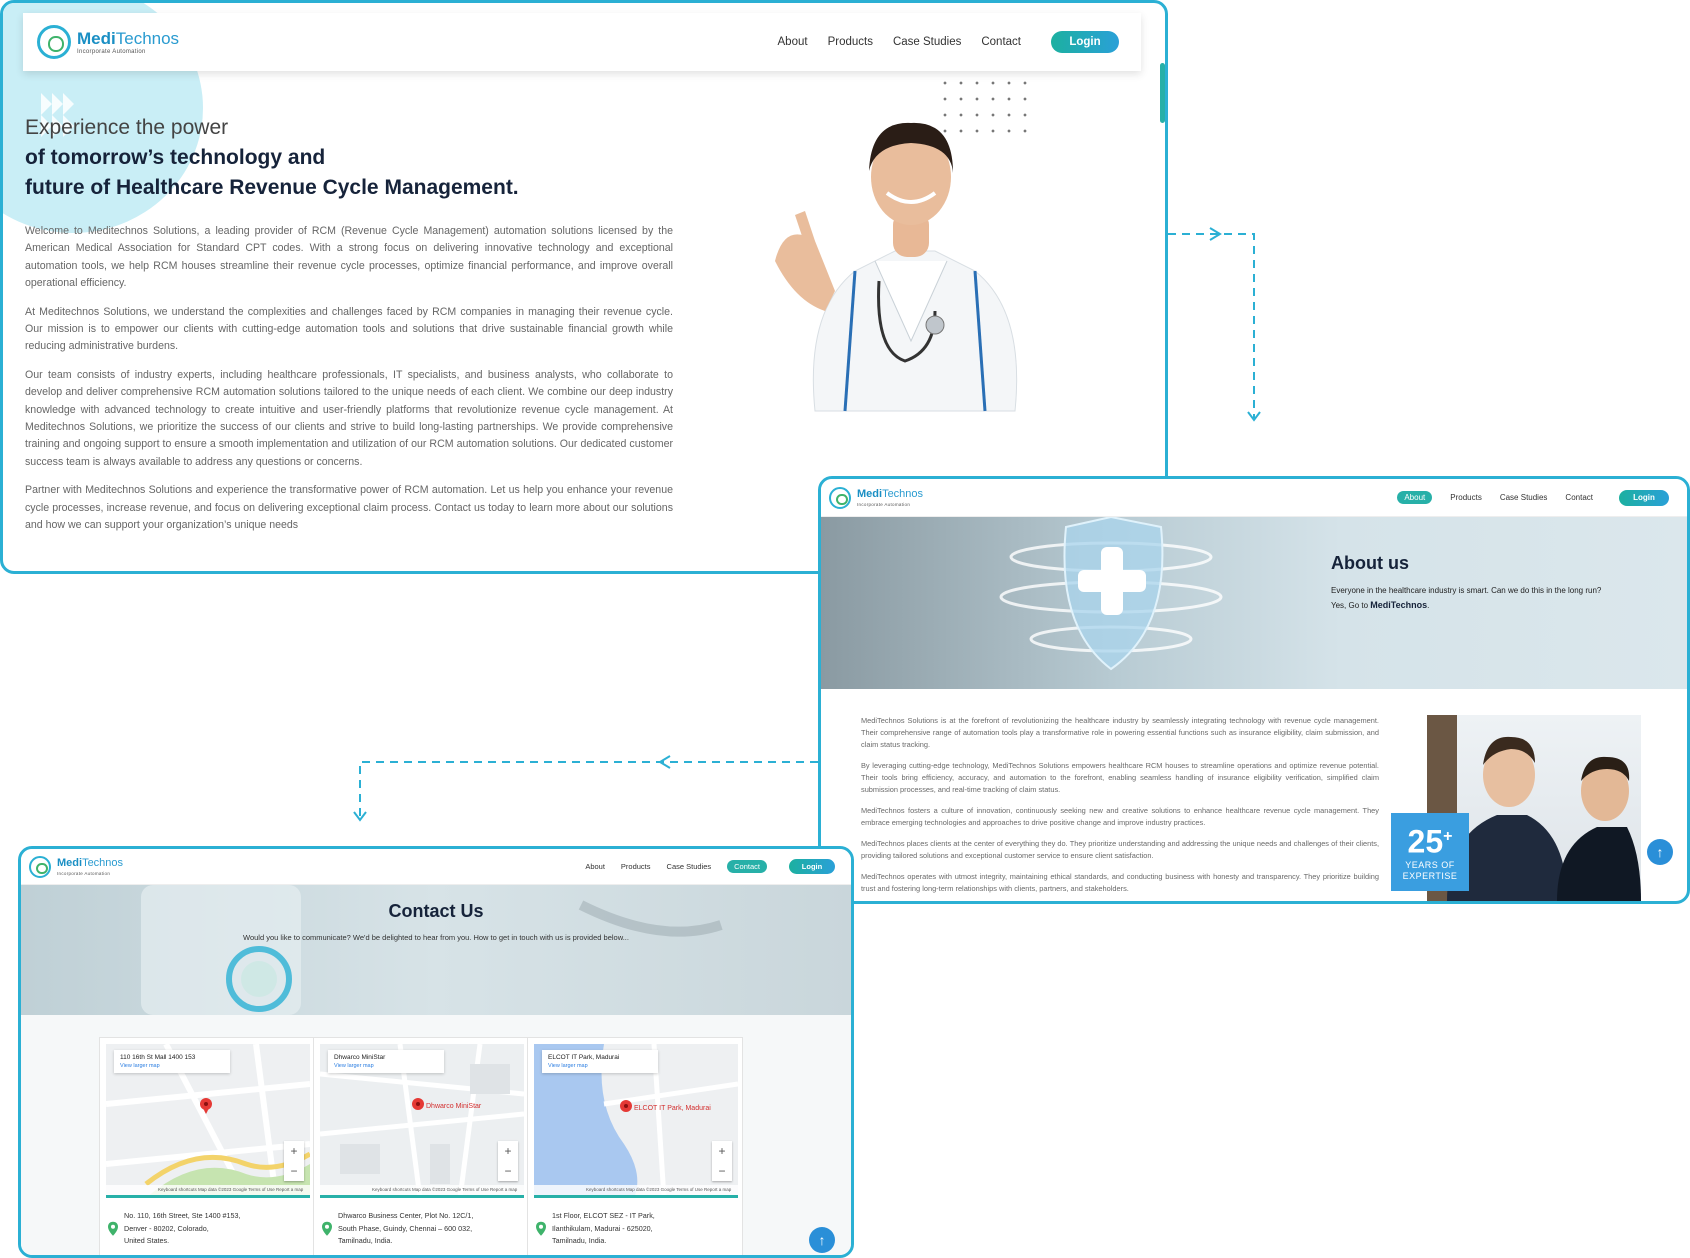  I want to click on doctor-image, so click(896, 267).